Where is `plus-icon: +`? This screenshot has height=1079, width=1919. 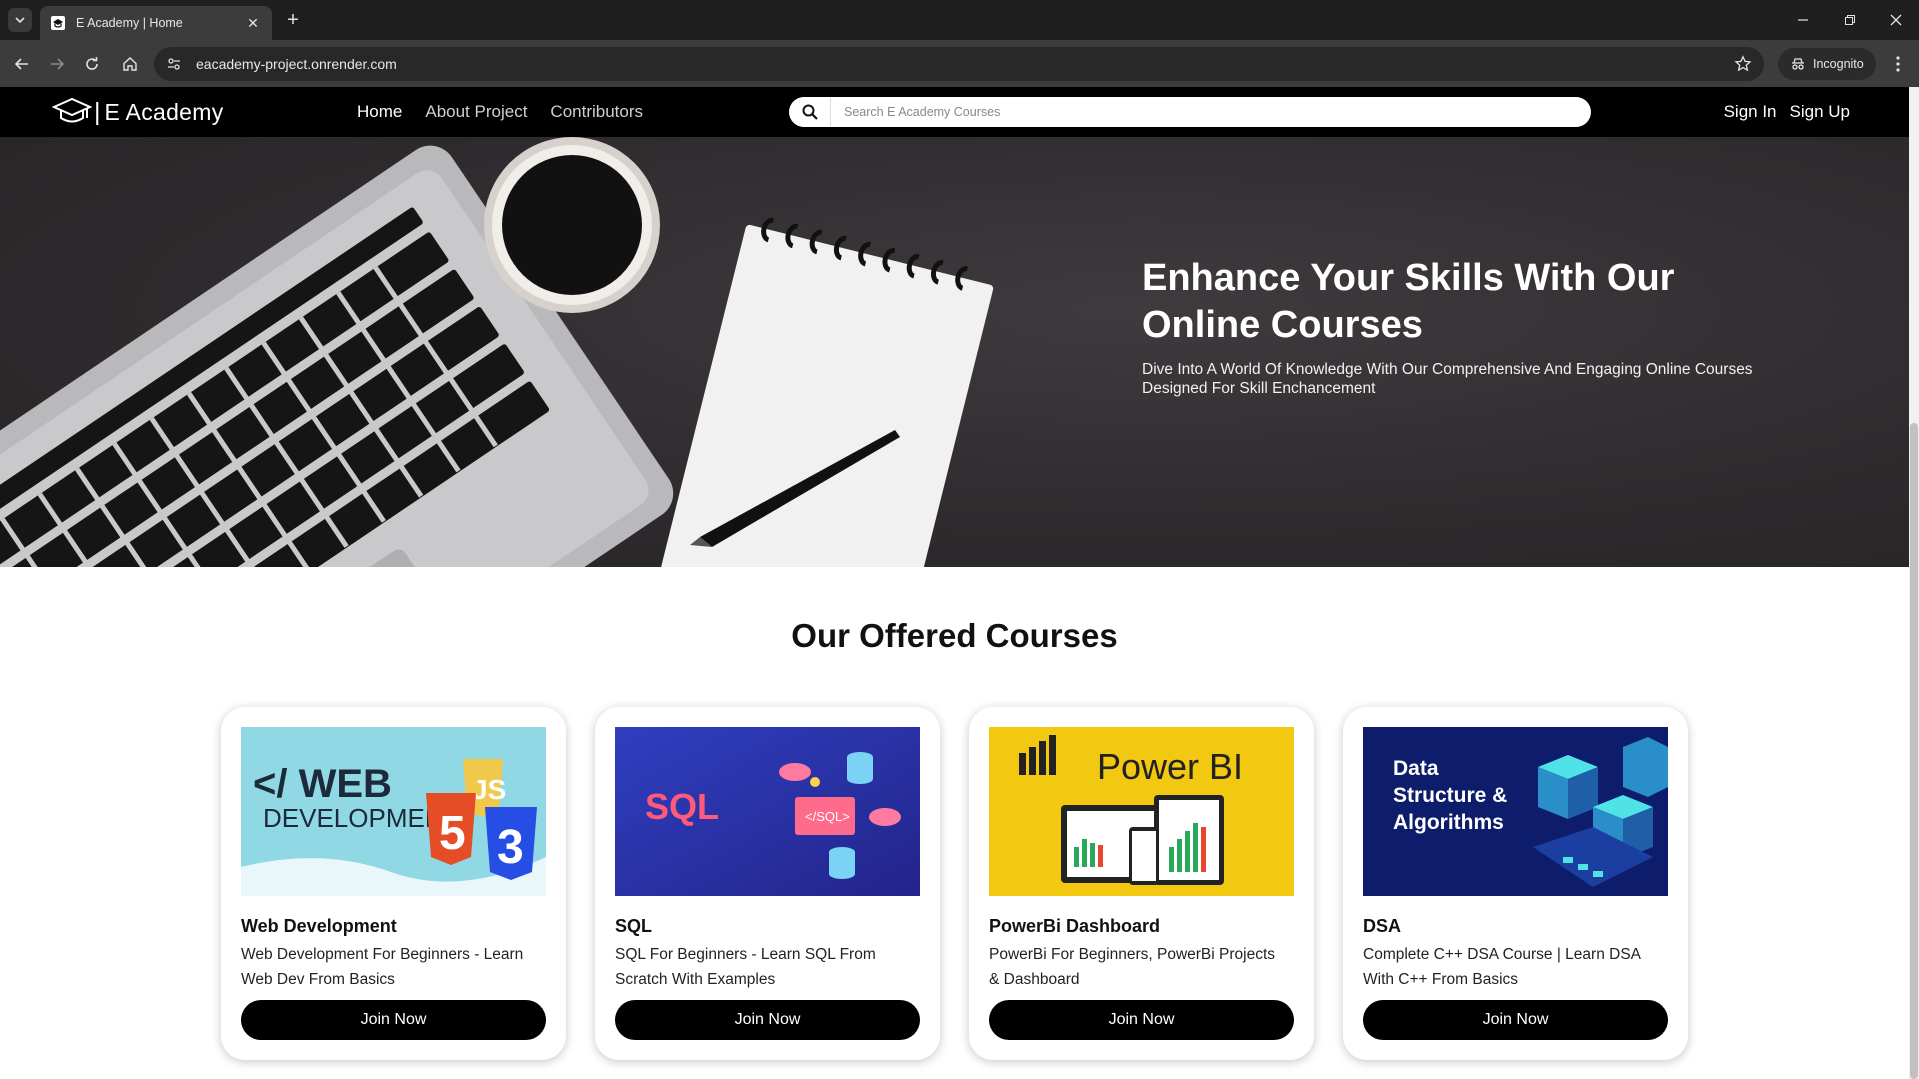 plus-icon: + is located at coordinates (293, 20).